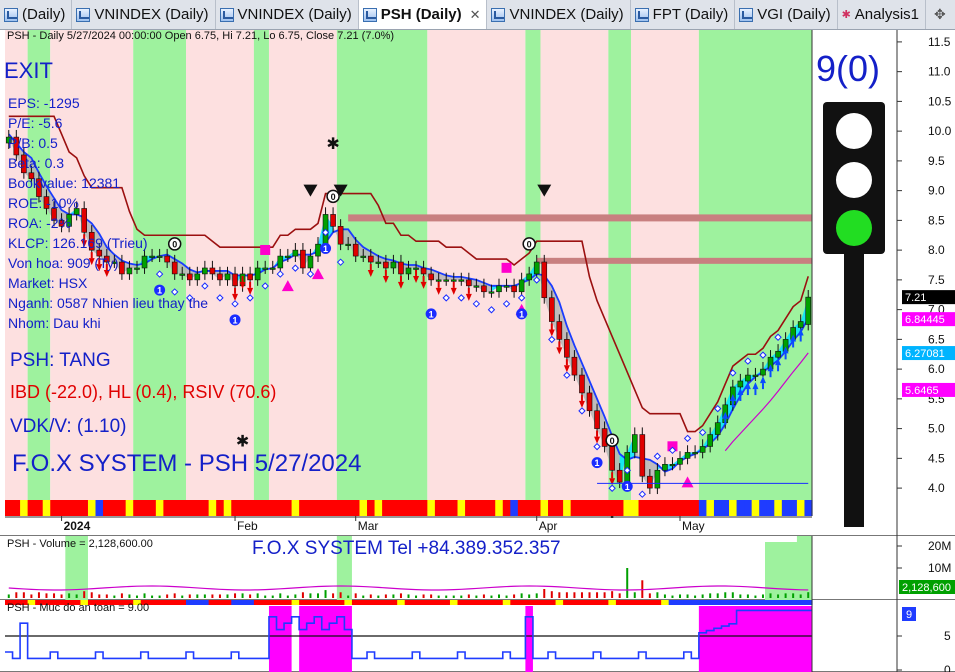 Image resolution: width=955 pixels, height=672 pixels. I want to click on tab-label: Analysis1, so click(886, 14).